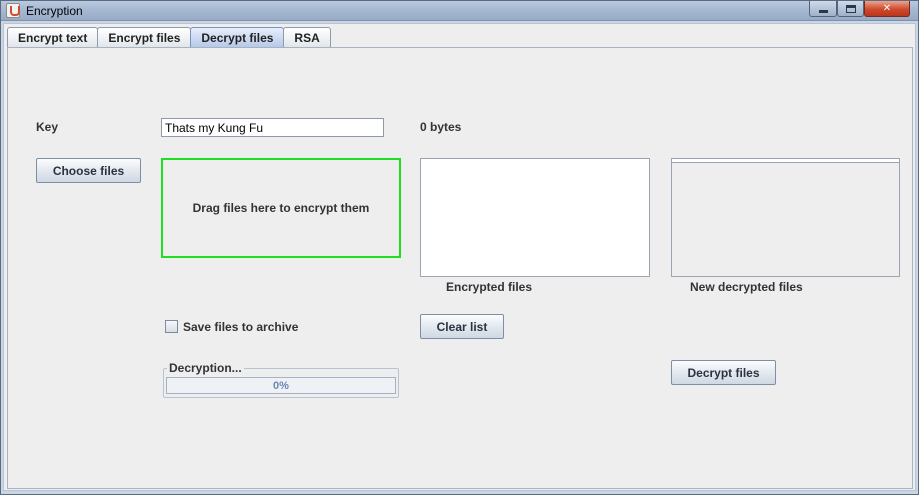 This screenshot has width=919, height=495. Describe the element at coordinates (307, 37) in the screenshot. I see `tab-rsa: RSA` at that location.